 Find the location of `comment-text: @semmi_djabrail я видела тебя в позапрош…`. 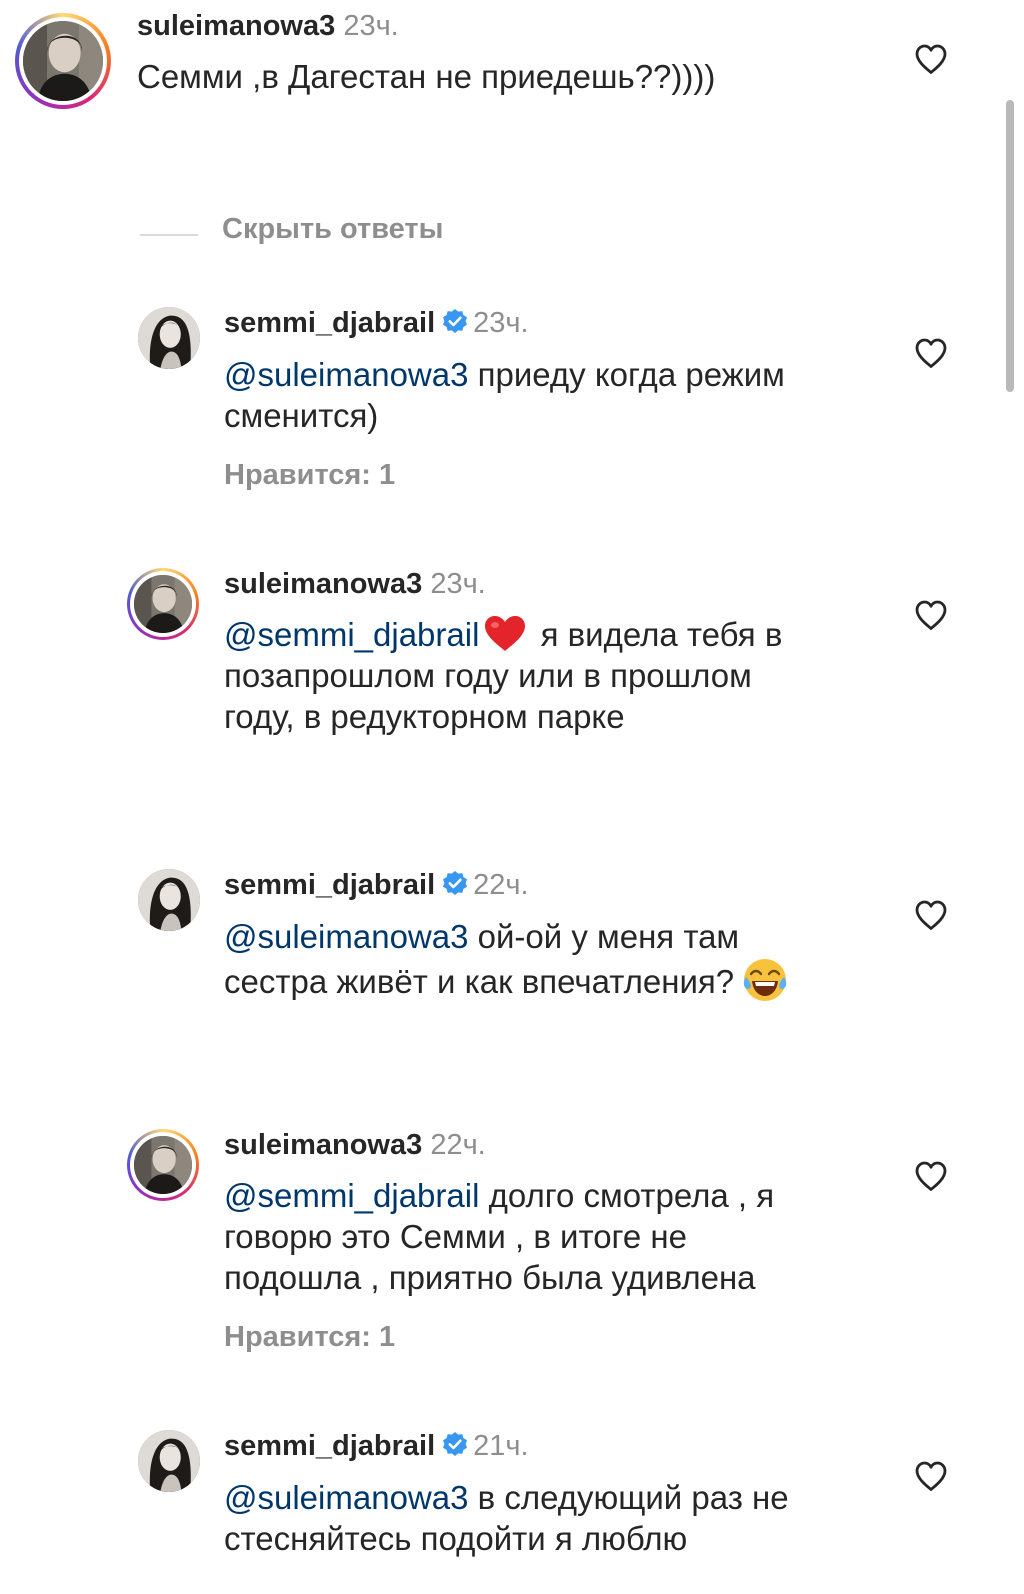

comment-text: @semmi_djabrail я видела тебя в позапрош… is located at coordinates (503, 674).